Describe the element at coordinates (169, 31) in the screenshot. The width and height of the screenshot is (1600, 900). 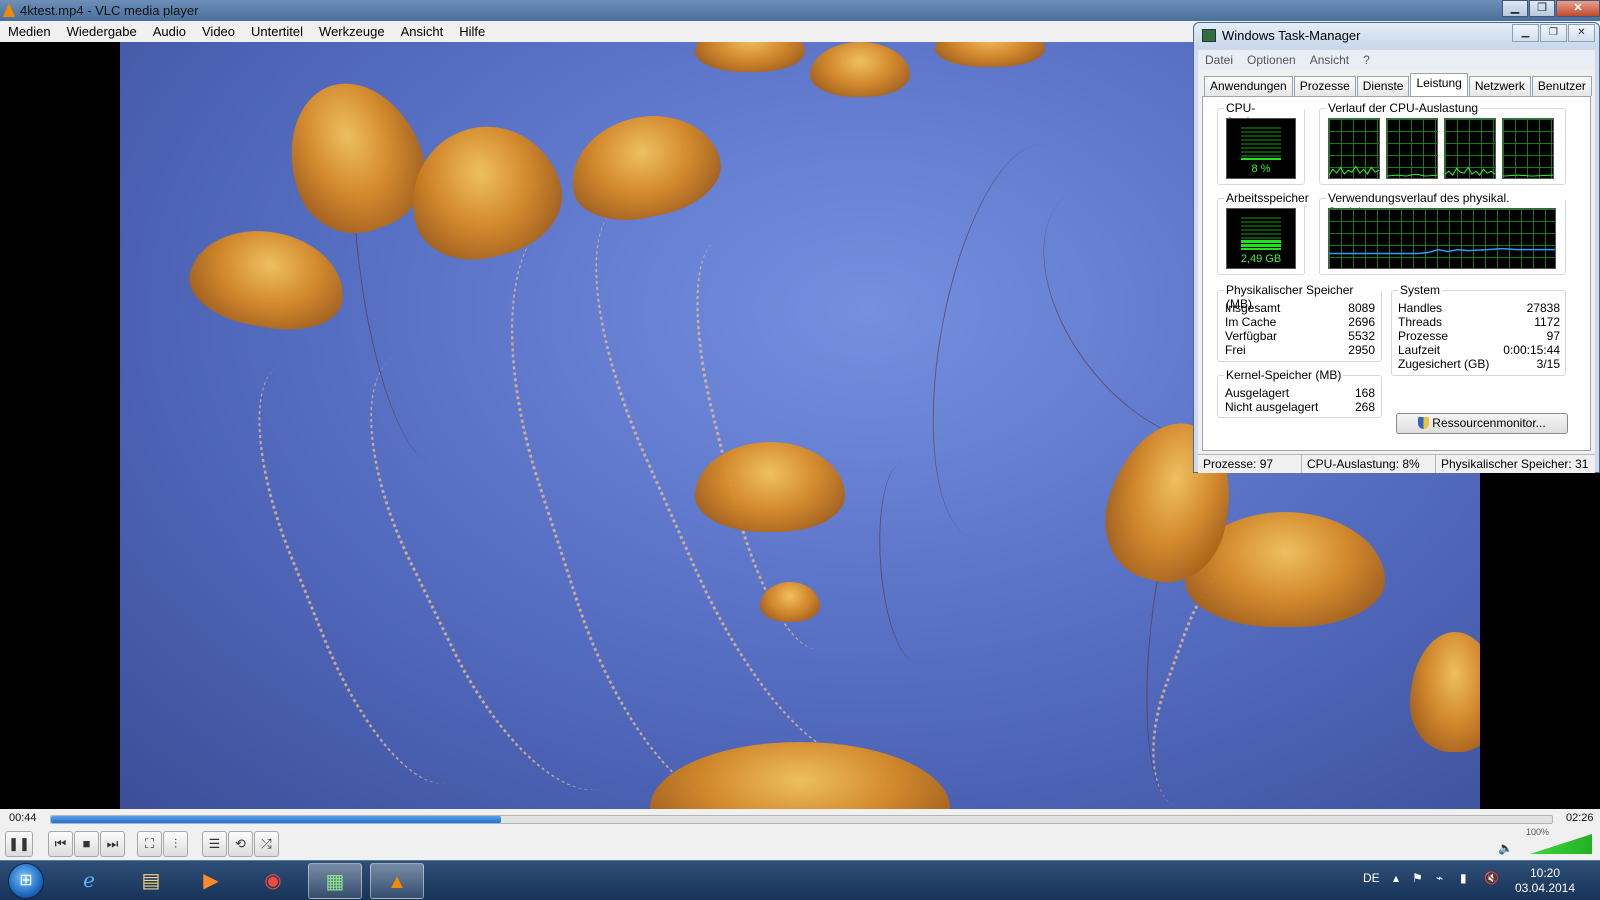
I see `menu-audio: Audio` at that location.